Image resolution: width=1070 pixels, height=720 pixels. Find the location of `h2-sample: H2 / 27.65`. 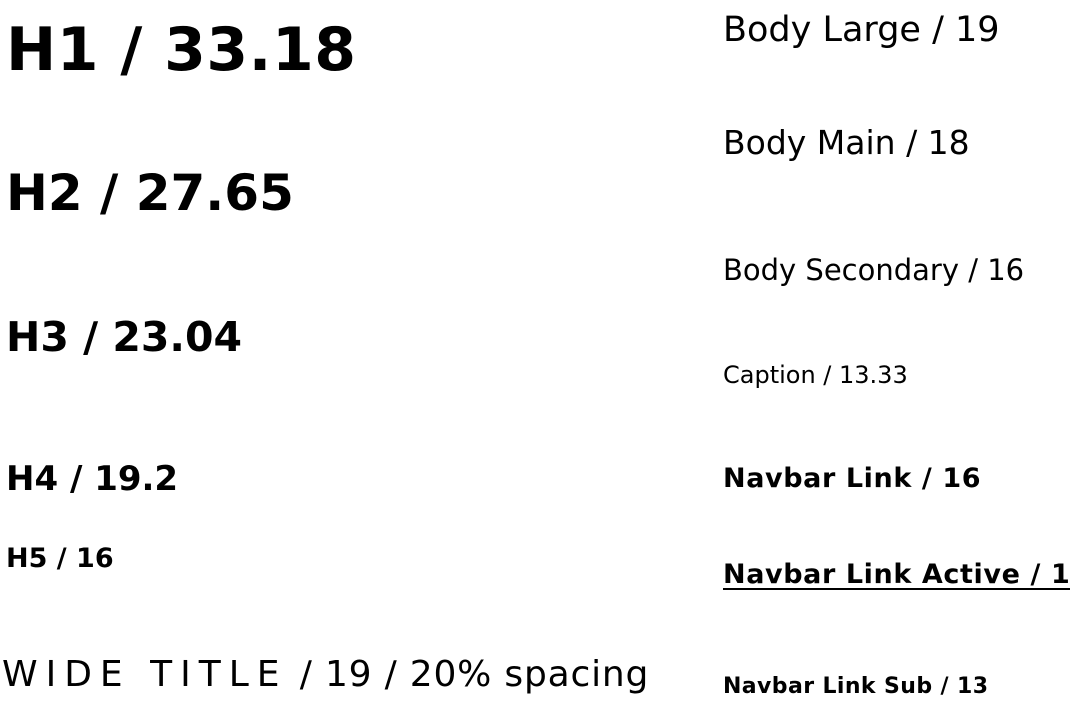

h2-sample: H2 / 27.65 is located at coordinates (150, 193).